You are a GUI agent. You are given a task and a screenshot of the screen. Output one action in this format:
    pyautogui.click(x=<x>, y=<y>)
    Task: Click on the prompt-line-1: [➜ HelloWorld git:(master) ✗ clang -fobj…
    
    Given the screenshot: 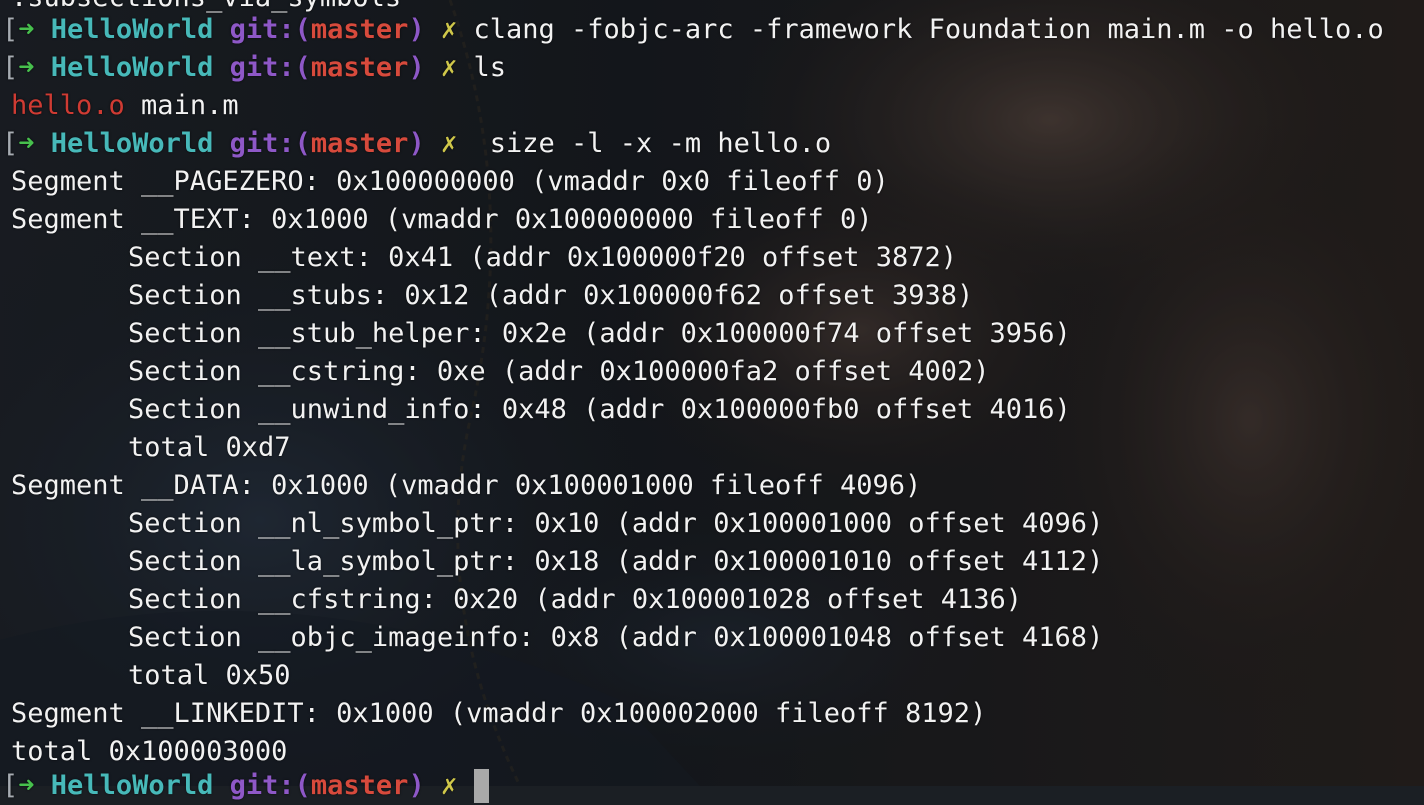 What is the action you would take?
    pyautogui.click(x=692, y=30)
    